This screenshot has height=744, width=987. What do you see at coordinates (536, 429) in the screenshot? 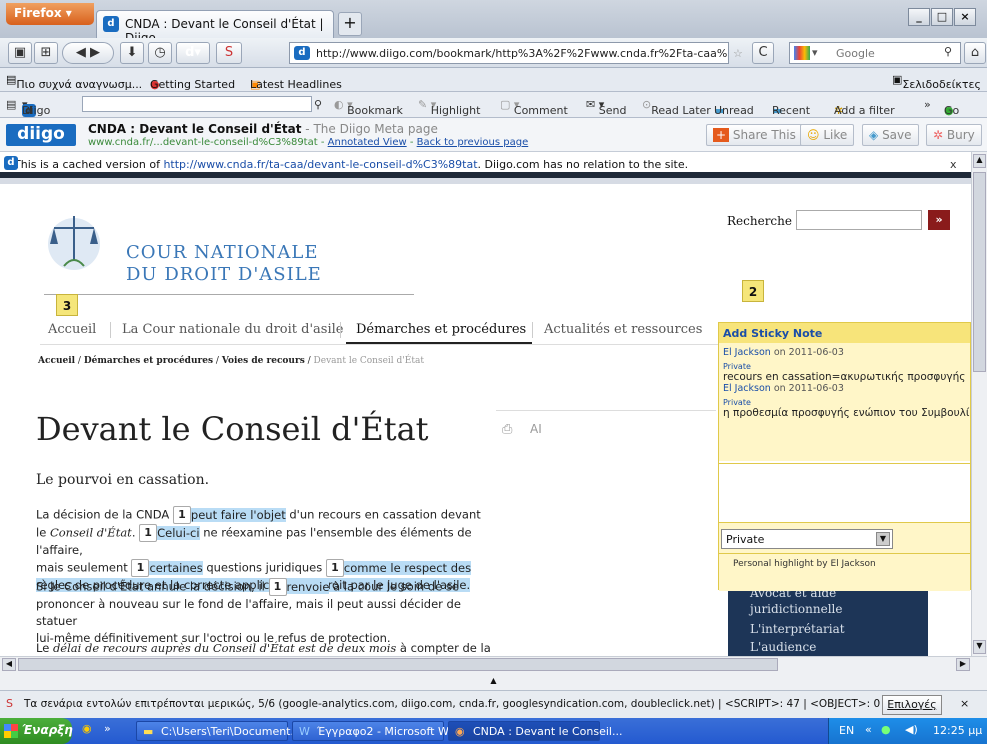
I see `font-size-control: AI` at bounding box center [536, 429].